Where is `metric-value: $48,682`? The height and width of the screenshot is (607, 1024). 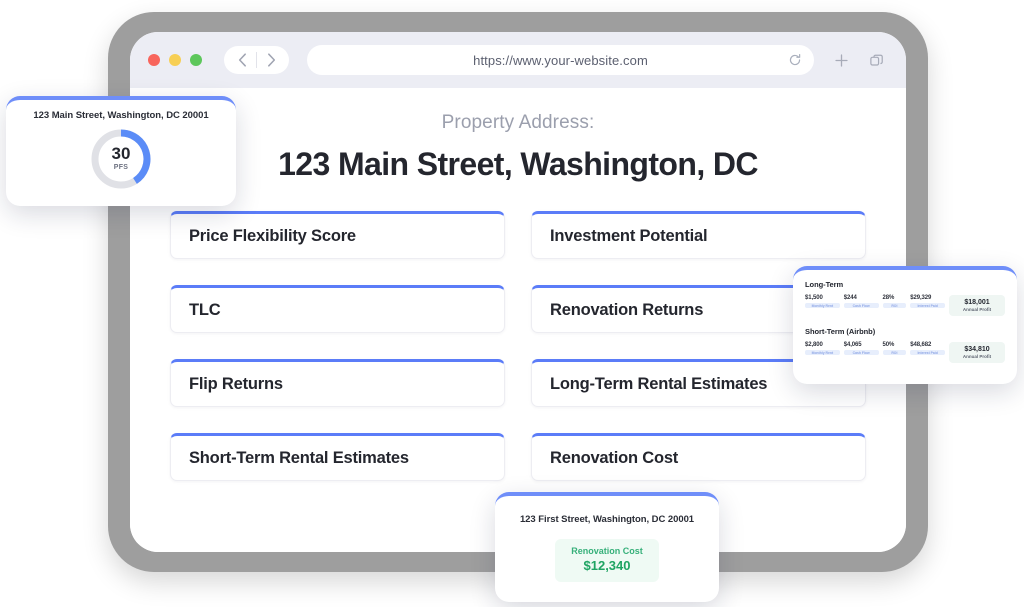 metric-value: $48,682 is located at coordinates (921, 345).